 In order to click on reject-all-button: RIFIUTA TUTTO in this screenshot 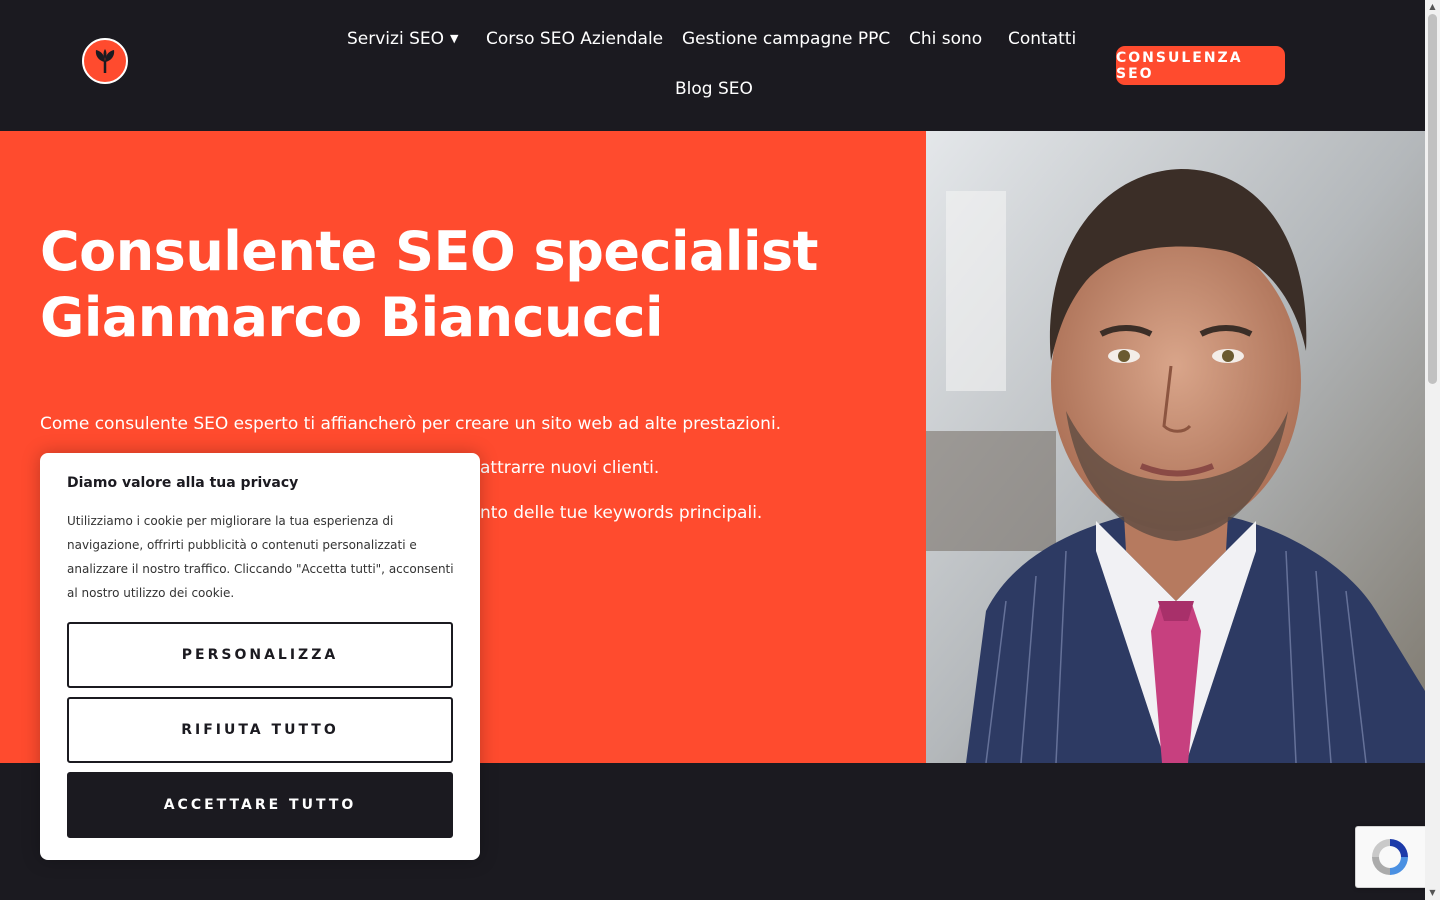, I will do `click(260, 730)`.